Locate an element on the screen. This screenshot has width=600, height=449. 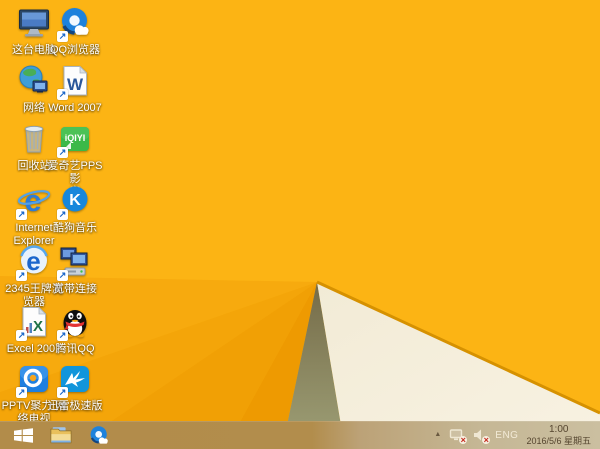
desktop-icon-label: 迅雷极速版 is located at coordinates (75, 406).